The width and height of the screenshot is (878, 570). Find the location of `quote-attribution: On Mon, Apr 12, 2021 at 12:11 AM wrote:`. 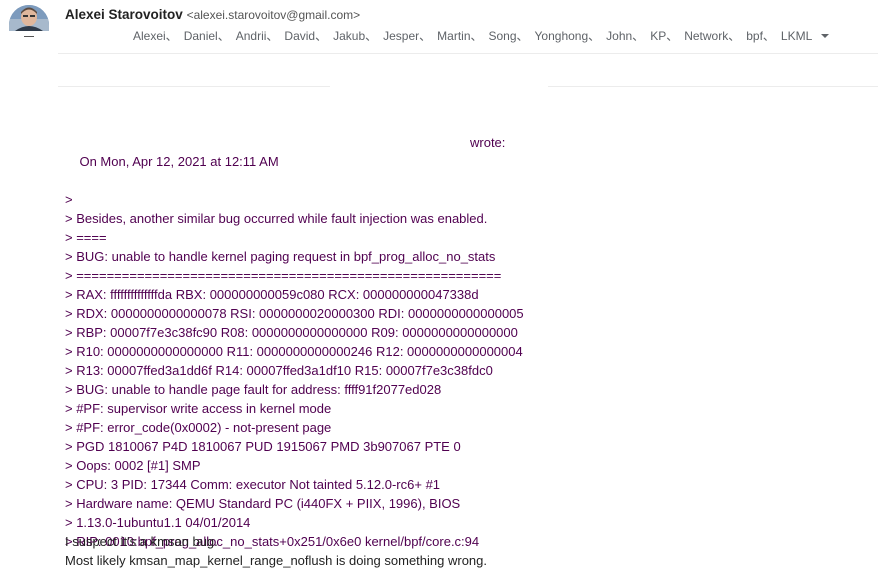

quote-attribution: On Mon, Apr 12, 2021 at 12:11 AM wrote: is located at coordinates (294, 151).